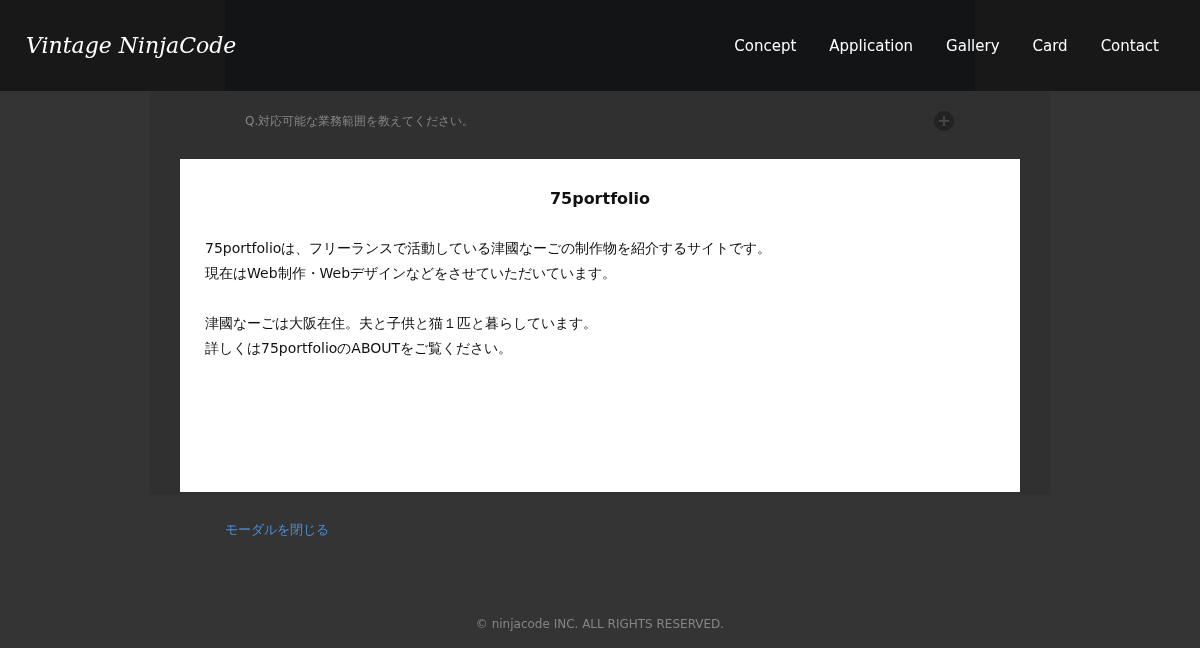  Describe the element at coordinates (277, 530) in the screenshot. I see `close-modal-link: モーダルを閉じる` at that location.